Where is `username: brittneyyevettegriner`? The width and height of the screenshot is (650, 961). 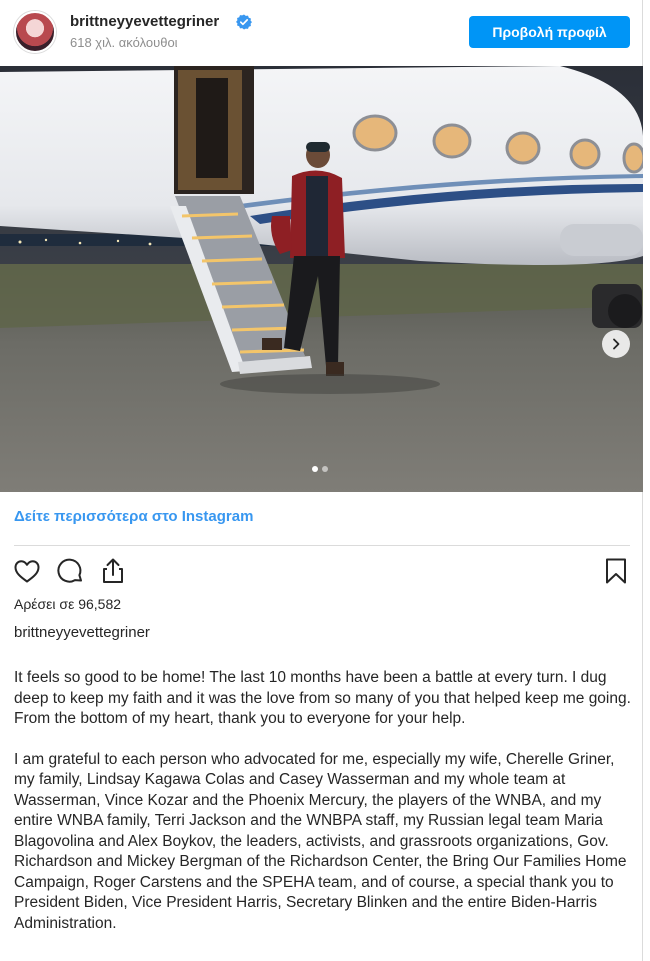
username: brittneyyevettegriner is located at coordinates (144, 21).